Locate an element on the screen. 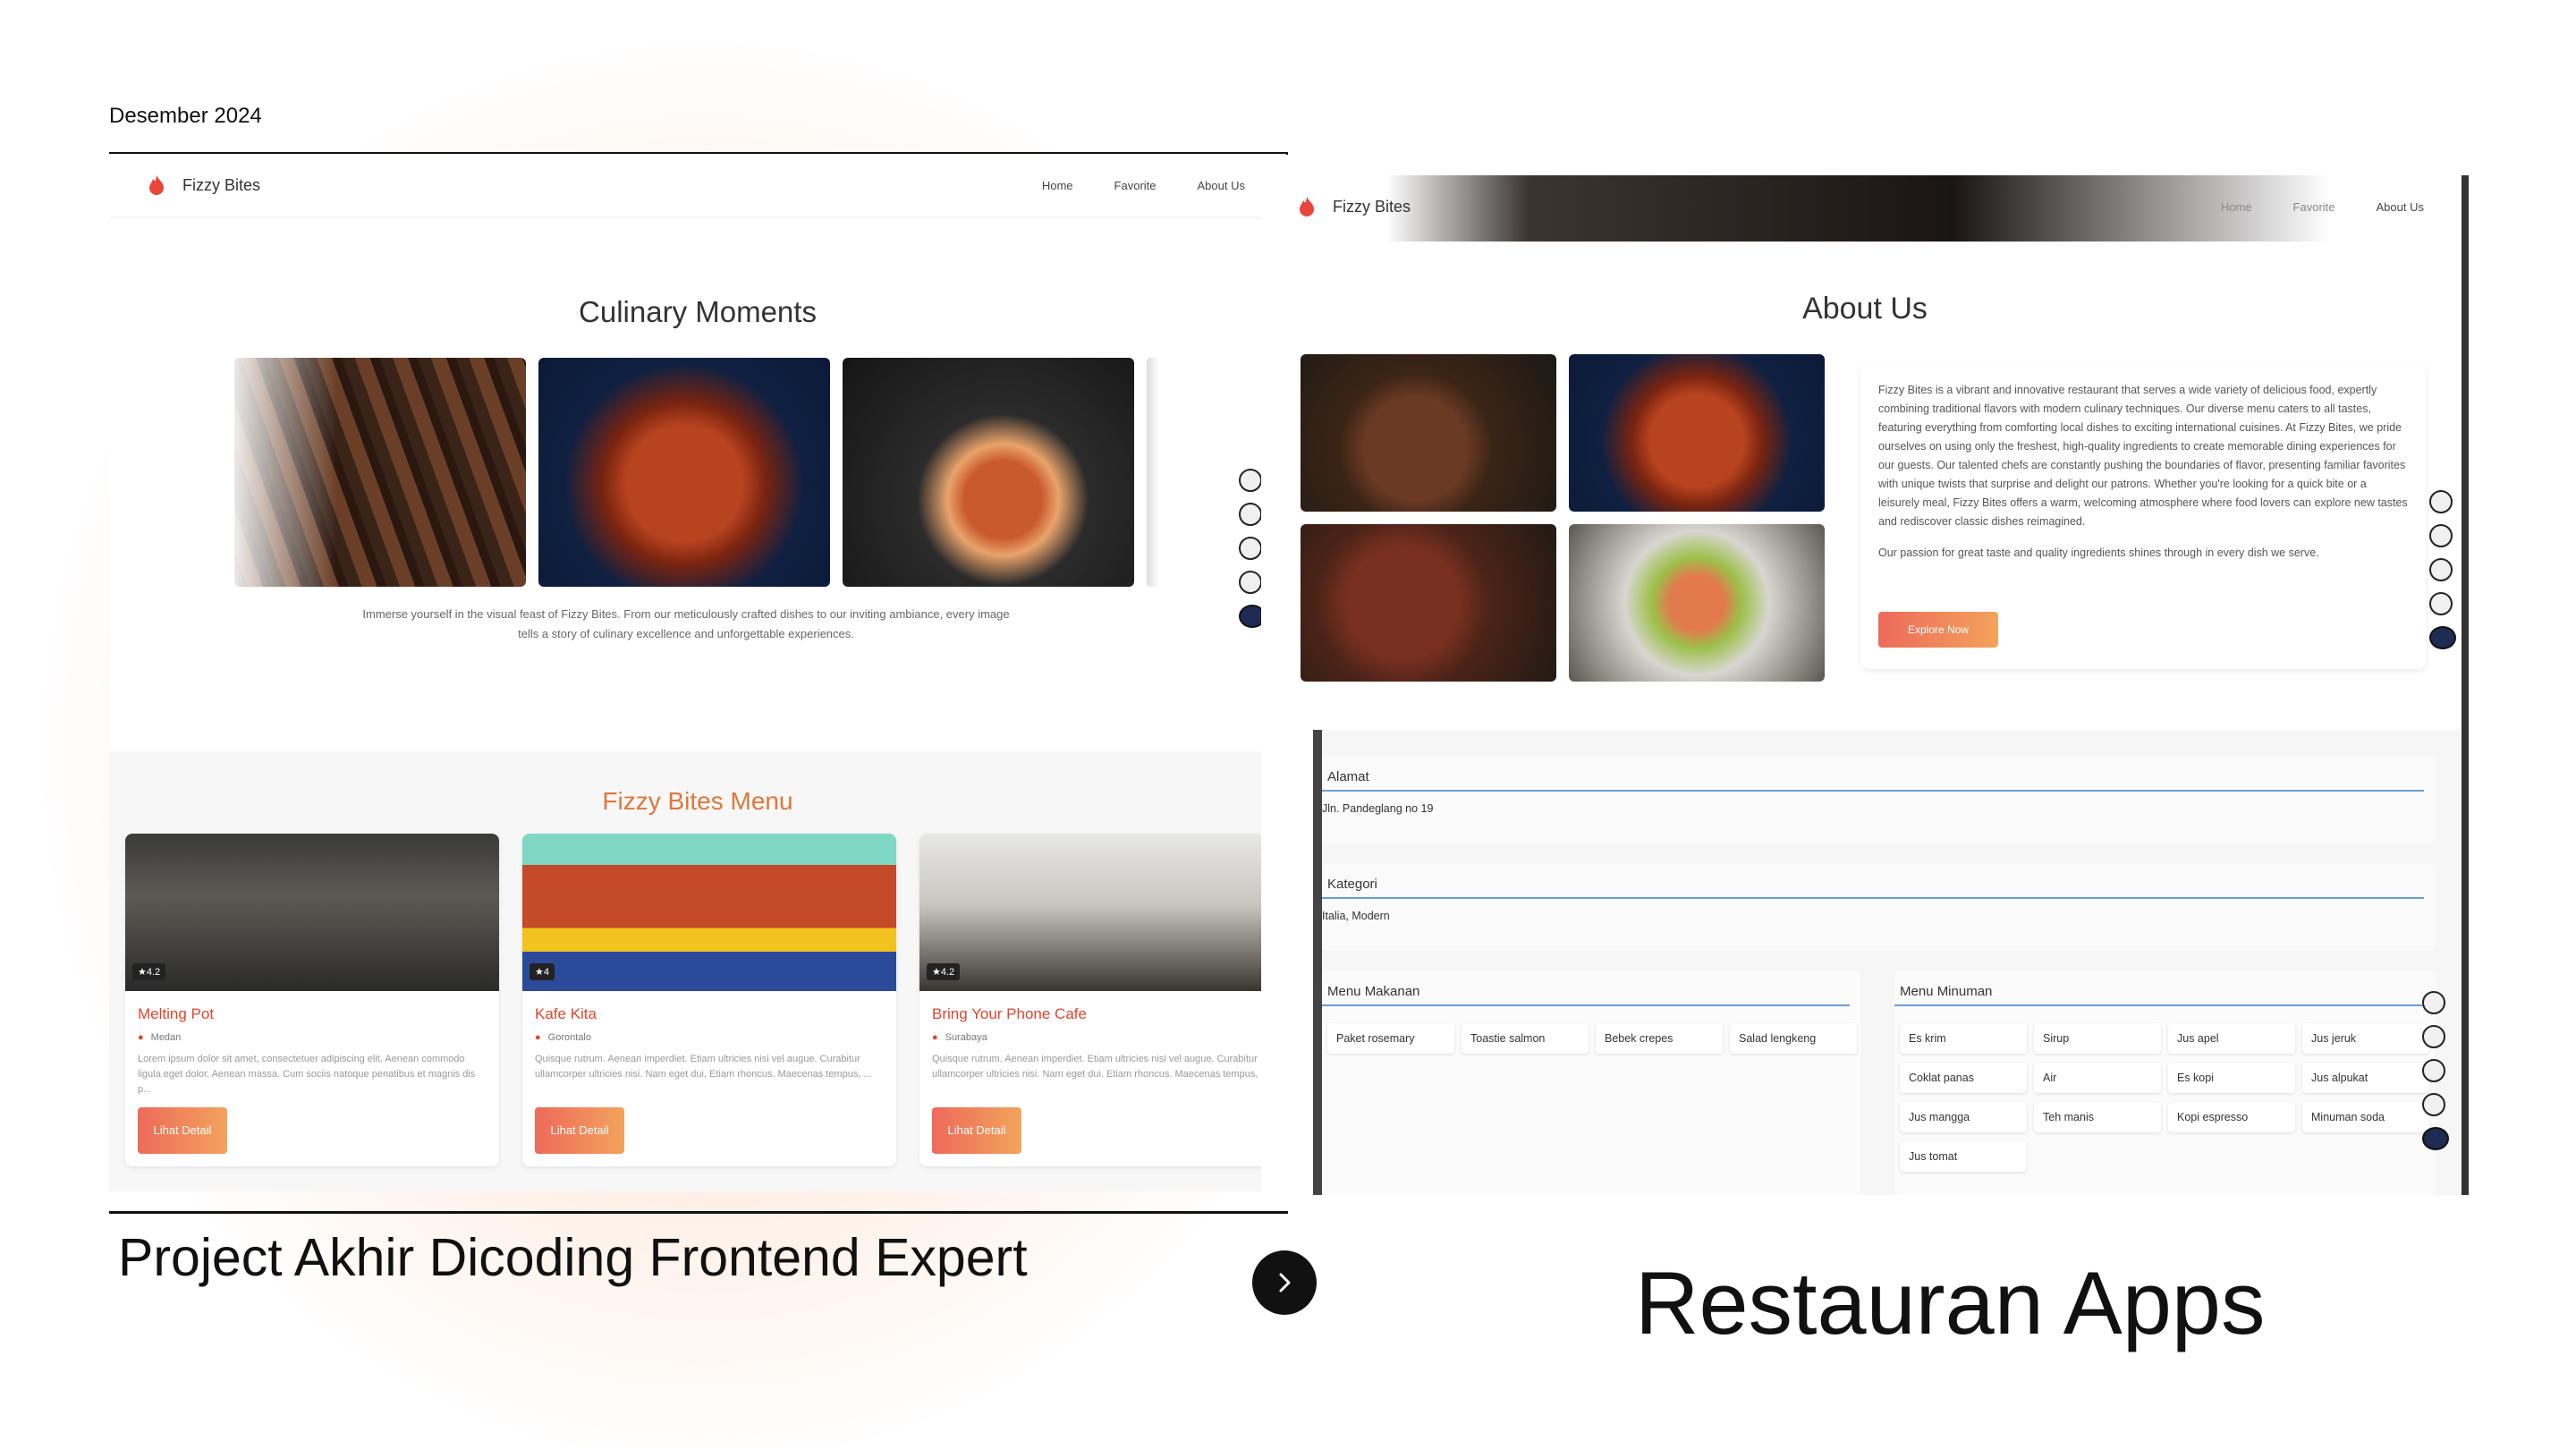 Image resolution: width=2576 pixels, height=1449 pixels. about-gallery is located at coordinates (1563, 518).